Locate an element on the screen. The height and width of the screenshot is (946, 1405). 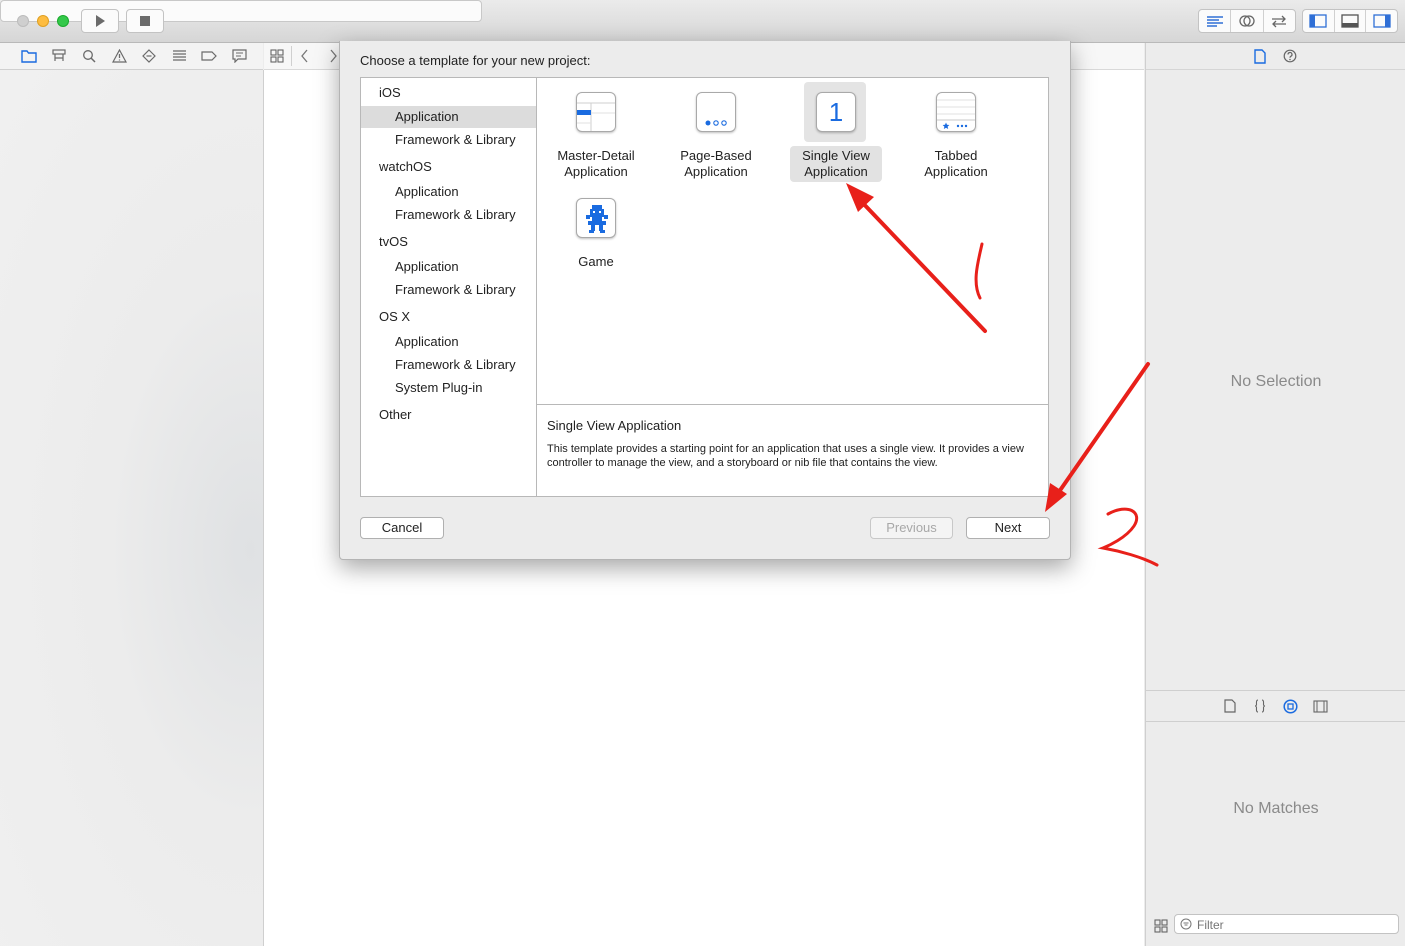
annotation-mark-2-stroke is located at coordinates (1128, 537).